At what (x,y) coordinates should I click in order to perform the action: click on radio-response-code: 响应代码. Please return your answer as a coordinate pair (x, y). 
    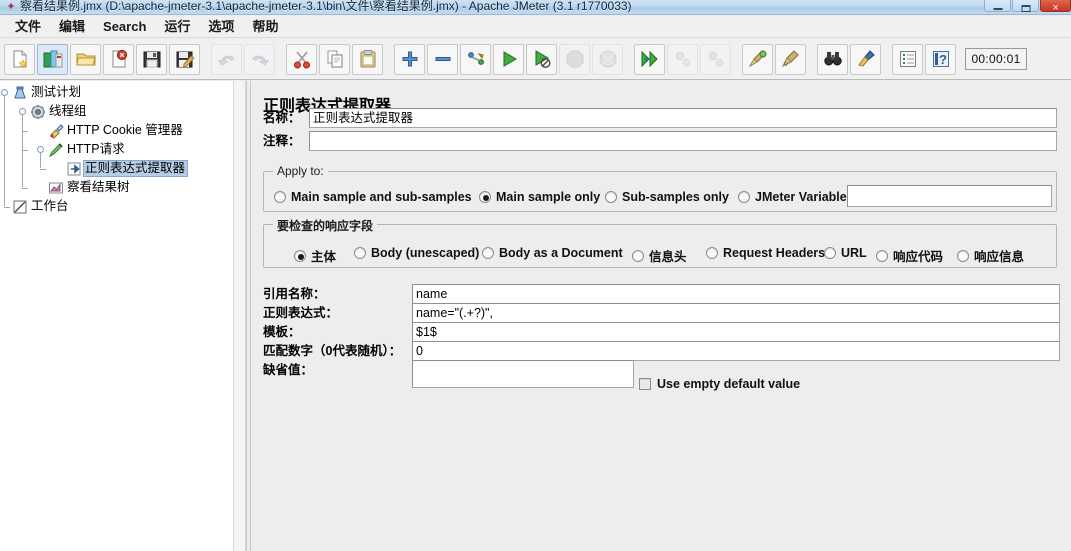
    Looking at the image, I should click on (909, 255).